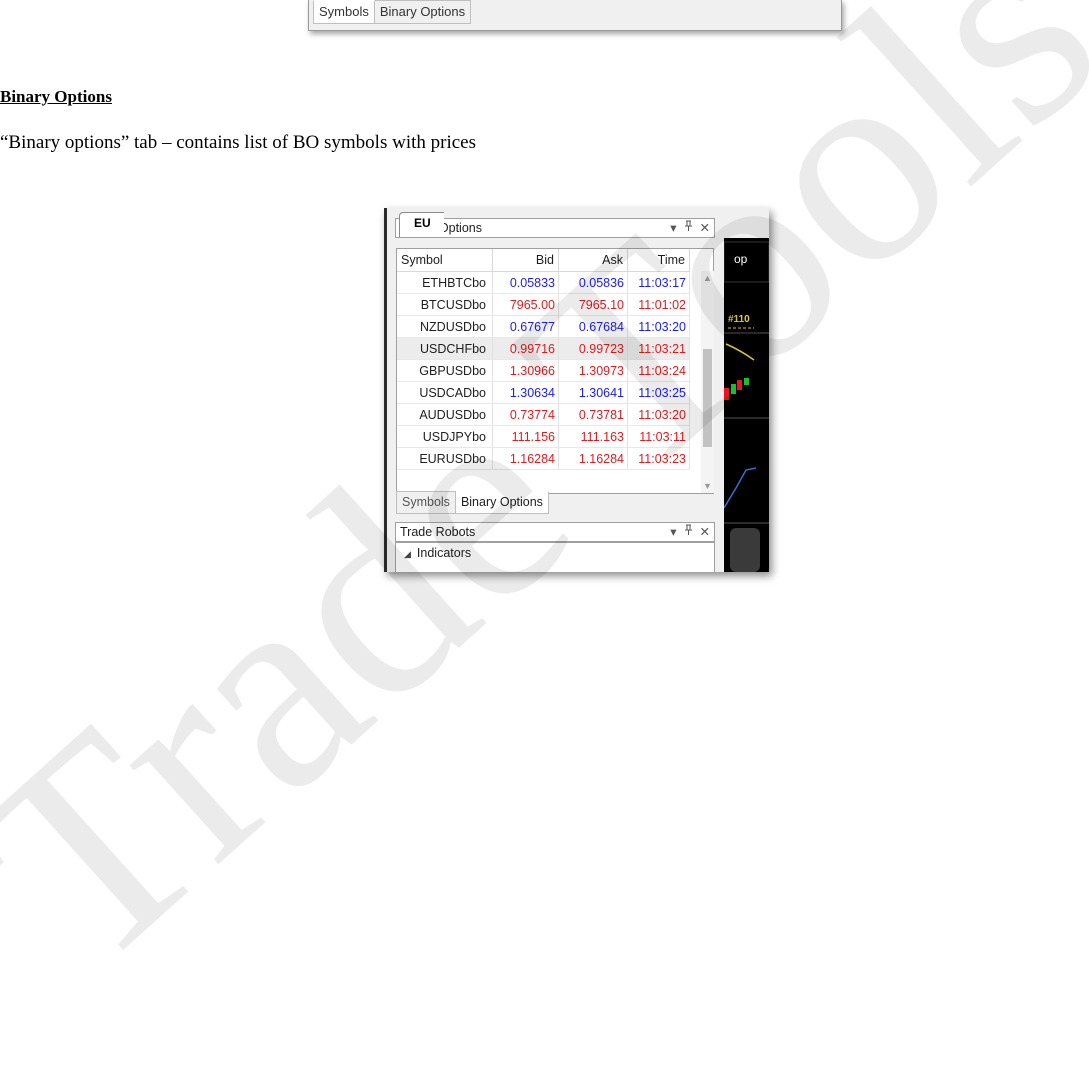 The image size is (1089, 1068). I want to click on symbol-cell: USDJPYbo, so click(445, 436).